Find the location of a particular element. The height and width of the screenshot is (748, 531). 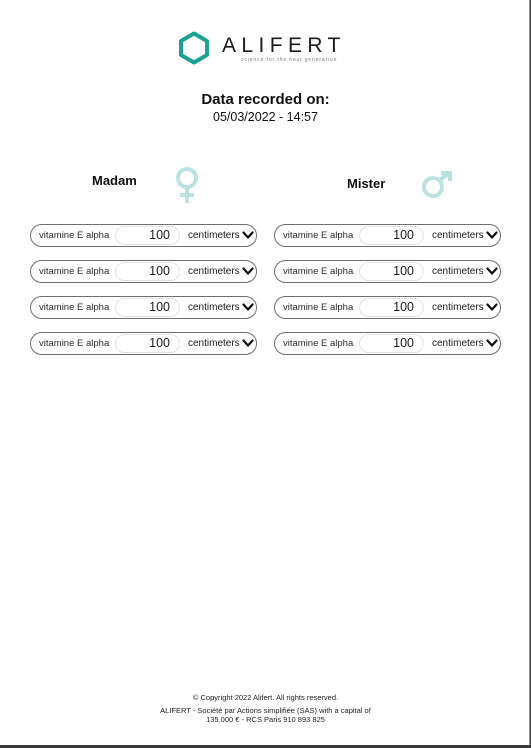

recorded-date: 05/03/2022 - 14:57 is located at coordinates (265, 117).